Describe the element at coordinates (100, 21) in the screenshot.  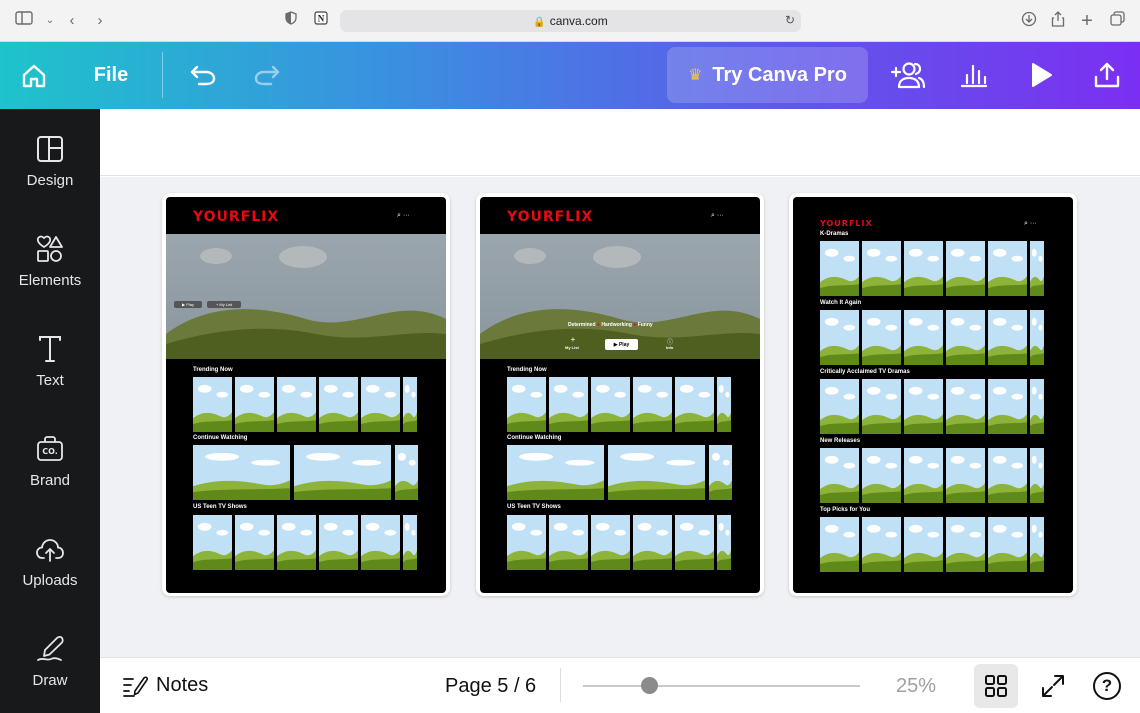
I see `forward-icon: ›` at that location.